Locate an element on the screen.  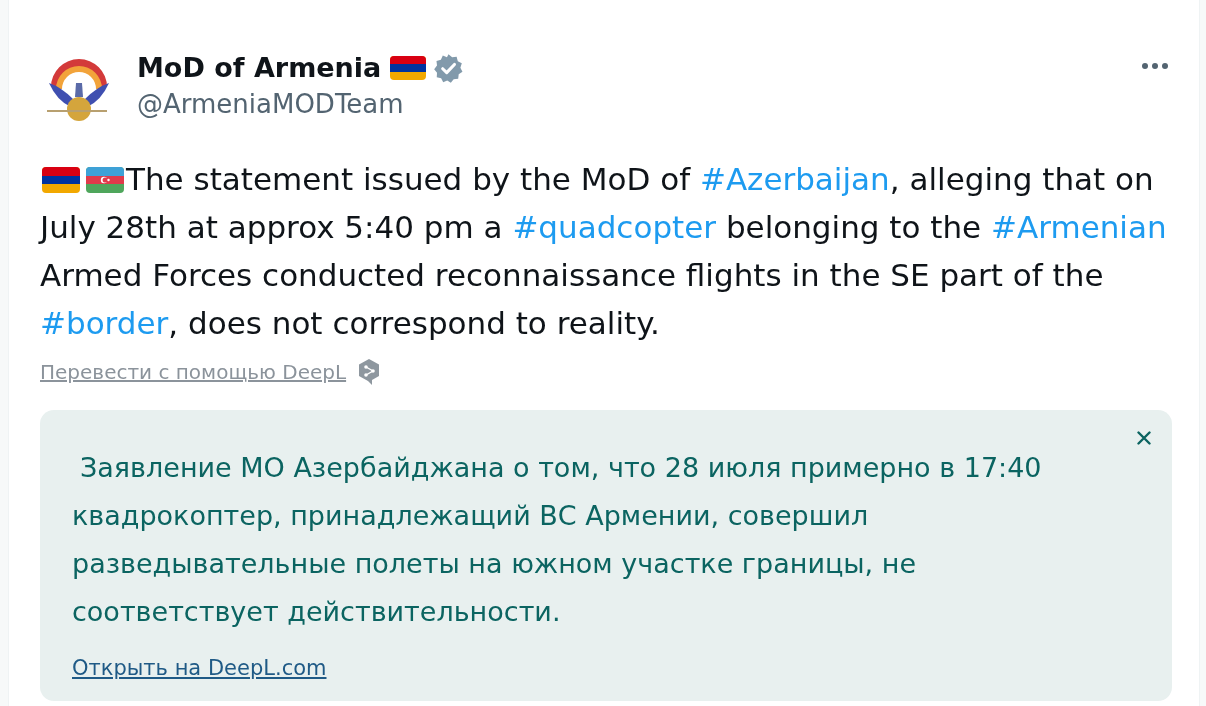
account-handle: @ArmeniaMODTeam is located at coordinates (270, 104).